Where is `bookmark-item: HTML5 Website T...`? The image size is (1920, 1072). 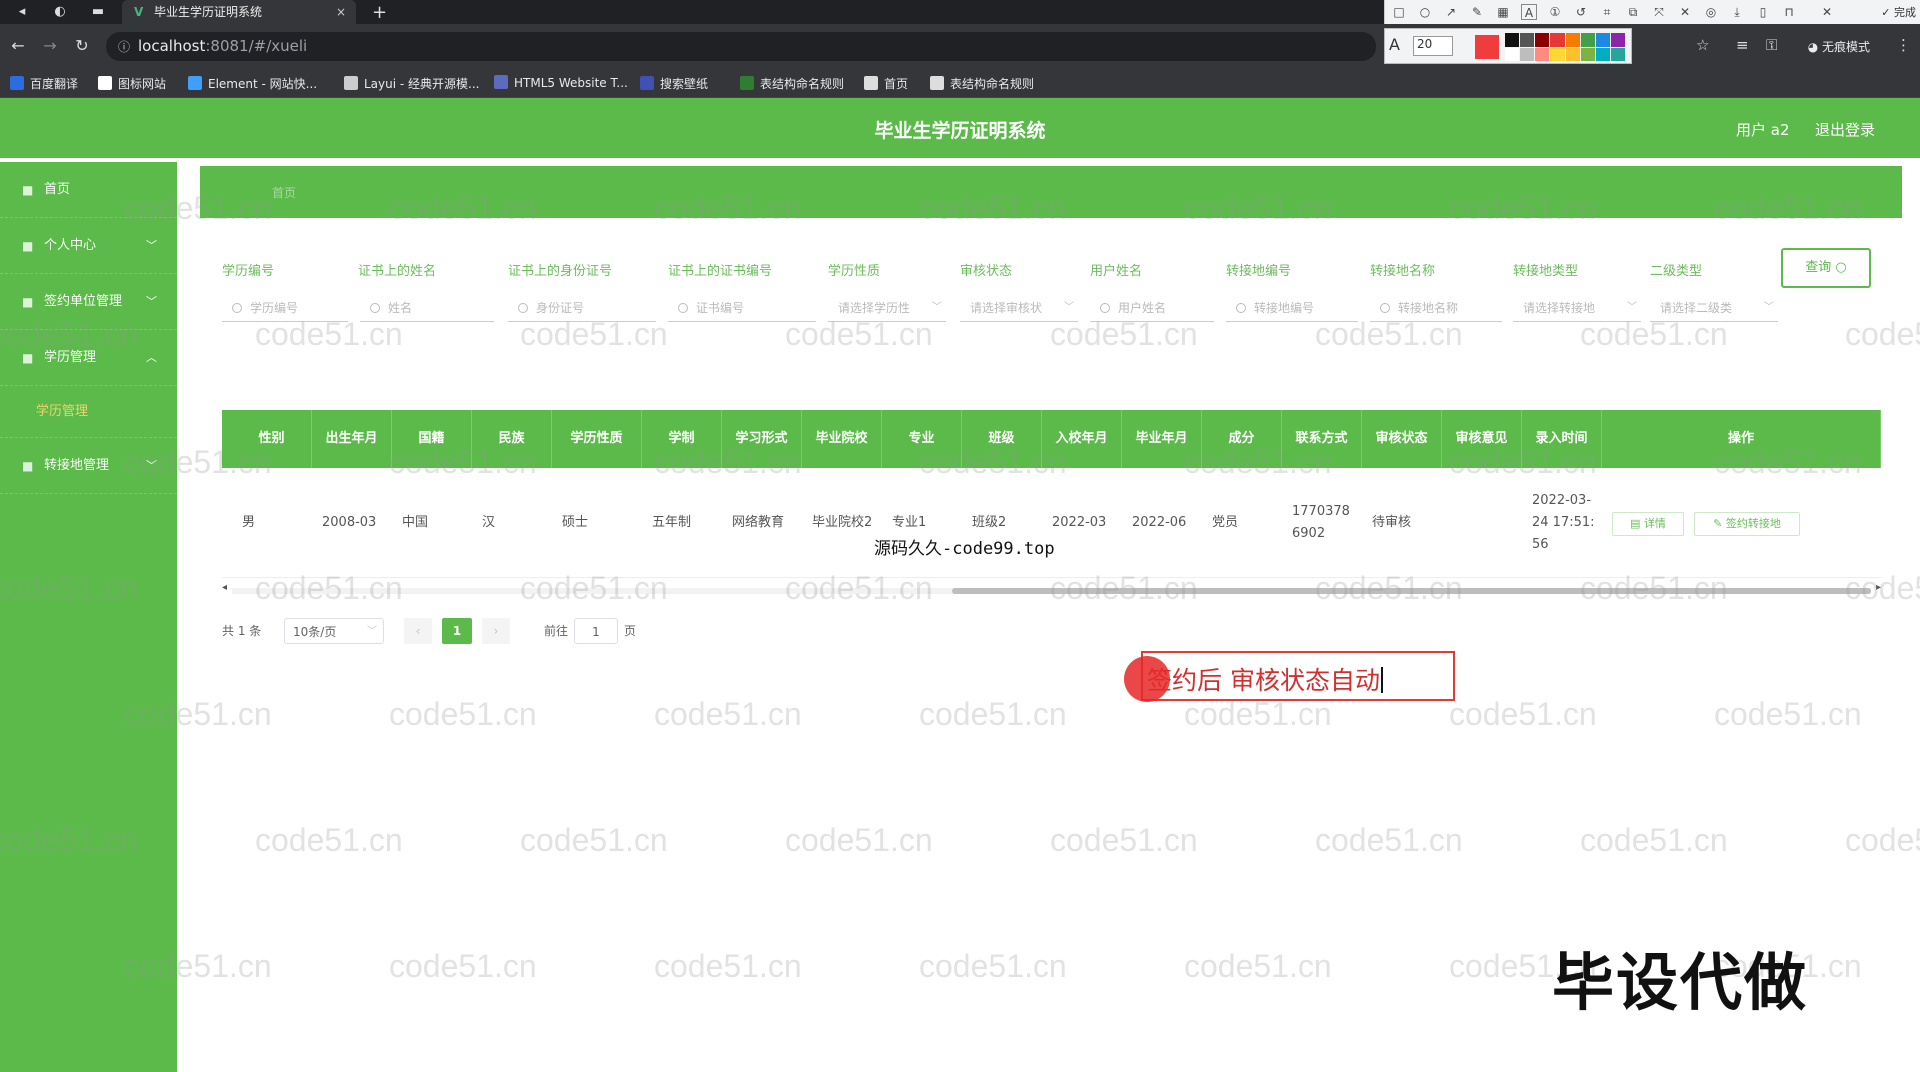 bookmark-item: HTML5 Website T... is located at coordinates (561, 82).